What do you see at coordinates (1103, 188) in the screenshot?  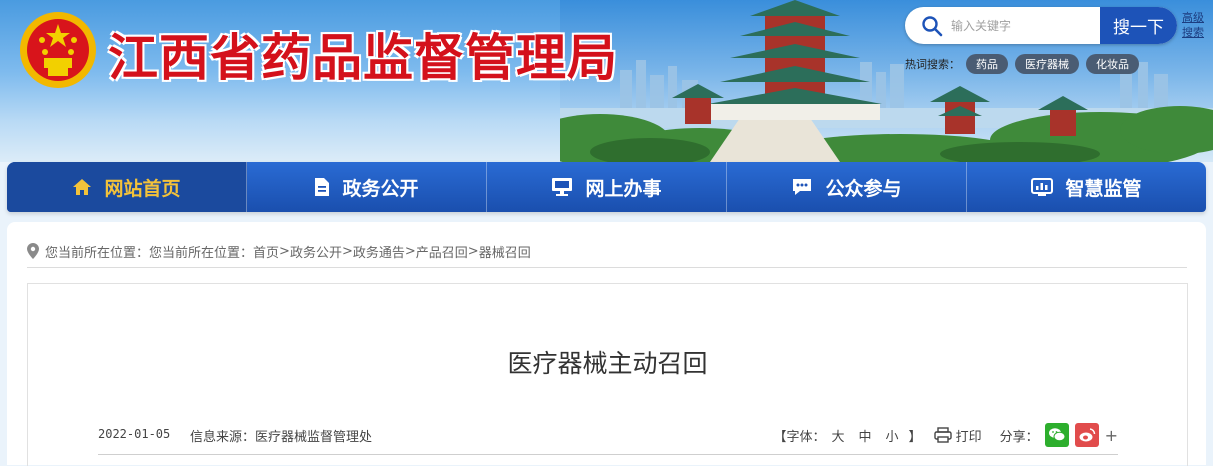 I see `nav-item-label: 智慧监管` at bounding box center [1103, 188].